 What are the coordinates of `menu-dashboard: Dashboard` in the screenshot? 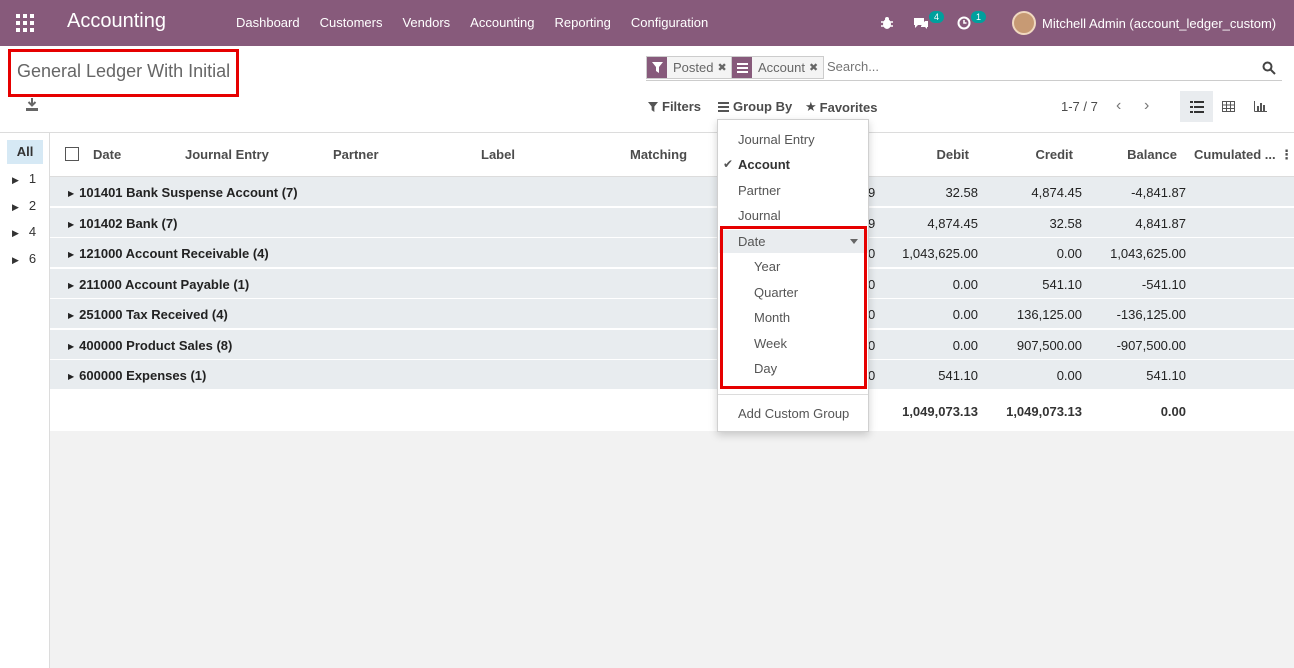 It's located at (268, 22).